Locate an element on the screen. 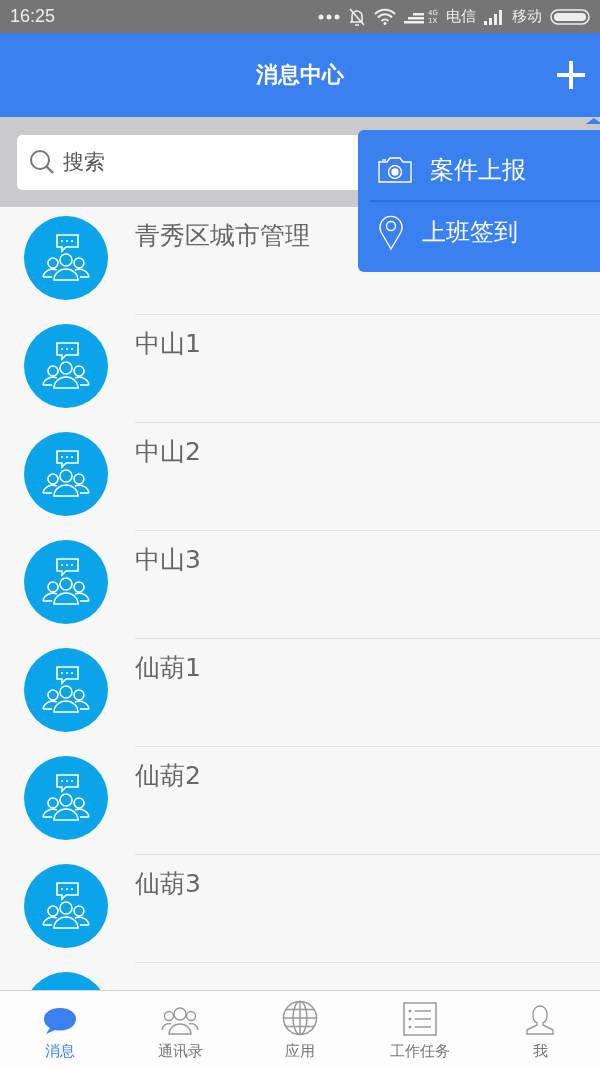 This screenshot has width=600, height=1067. tab-item: 工作任务 is located at coordinates (420, 1029).